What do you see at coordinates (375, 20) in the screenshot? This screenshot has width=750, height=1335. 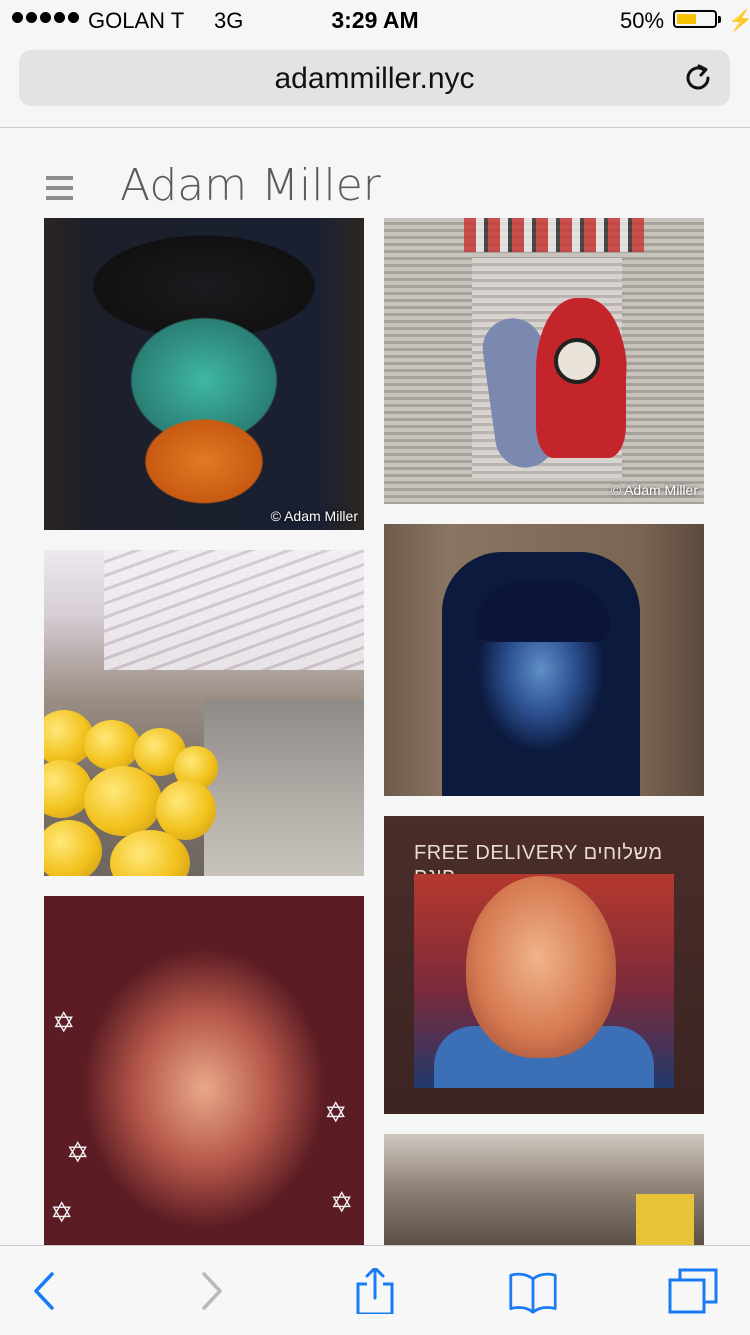 I see `status-bar: GOLAN T 3G 3:29 AM 50% ⚡` at bounding box center [375, 20].